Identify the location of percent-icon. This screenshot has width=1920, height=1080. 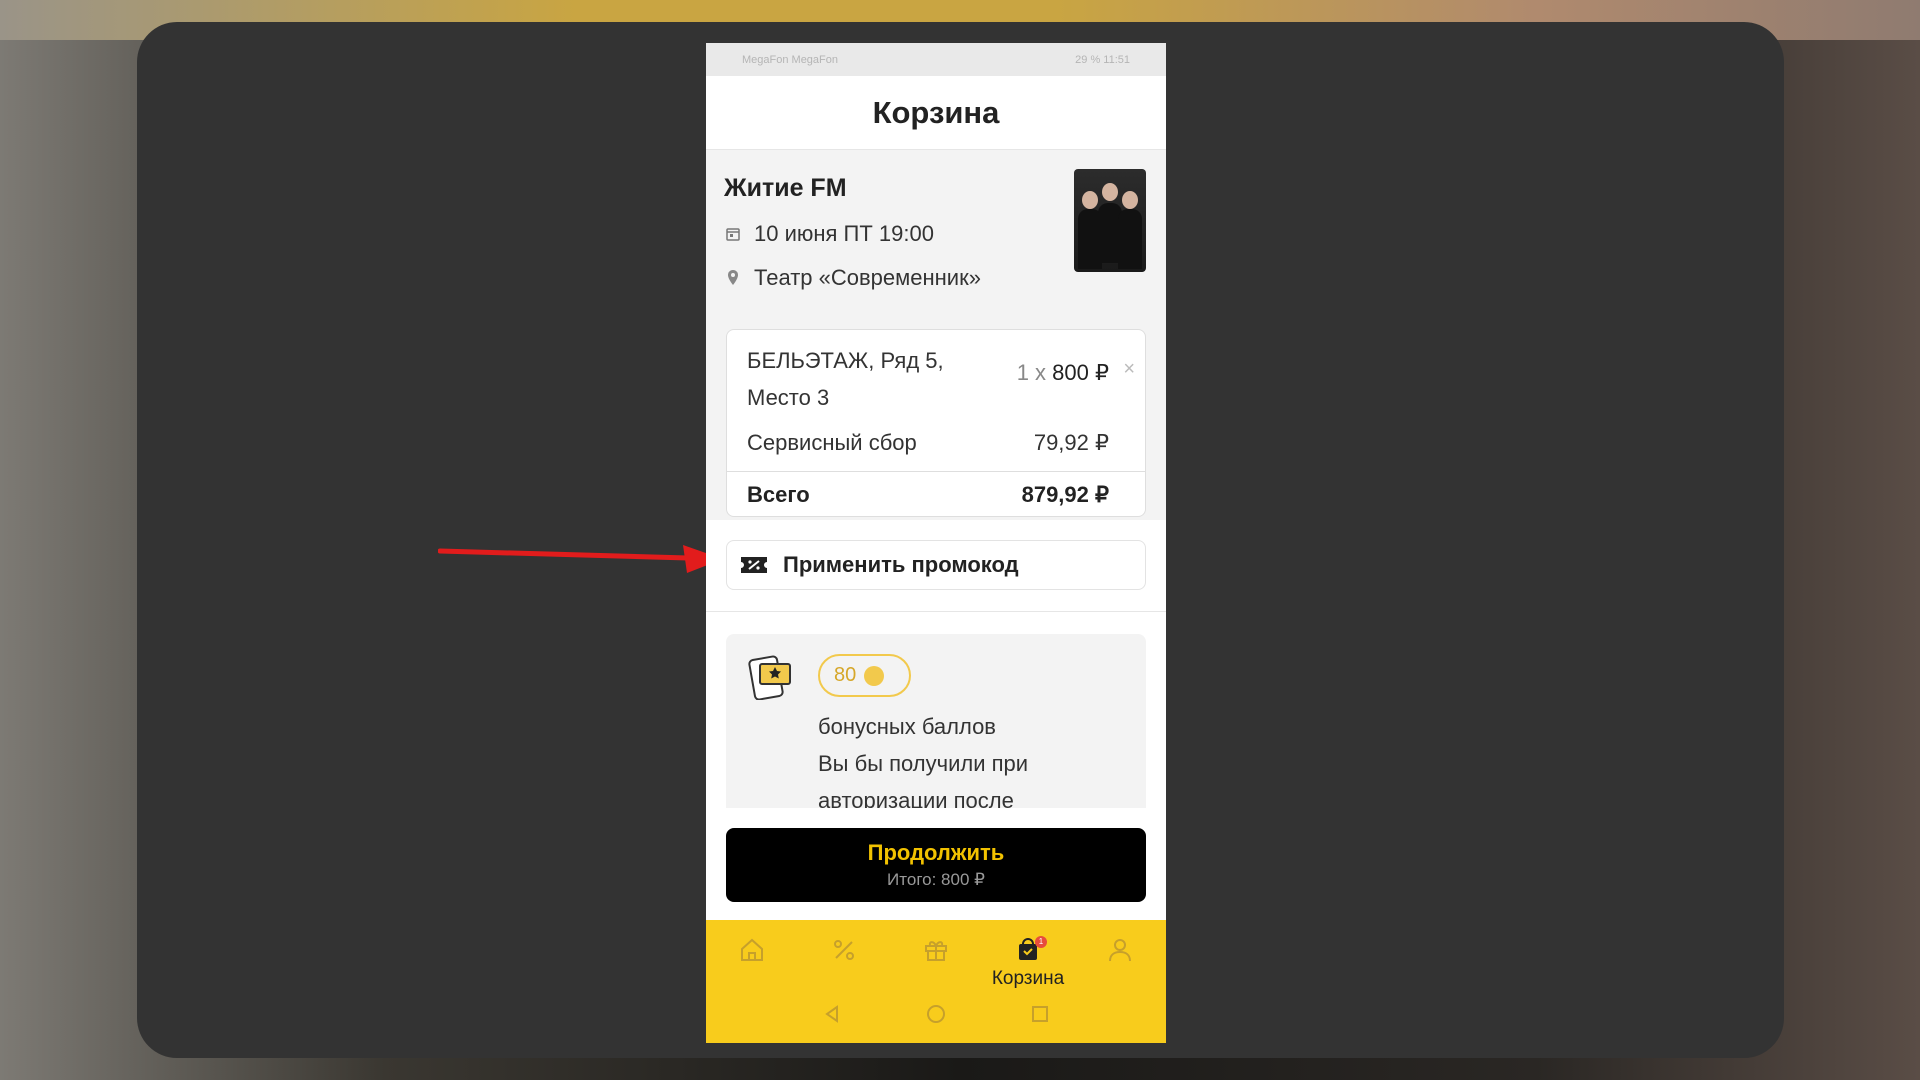
(844, 950).